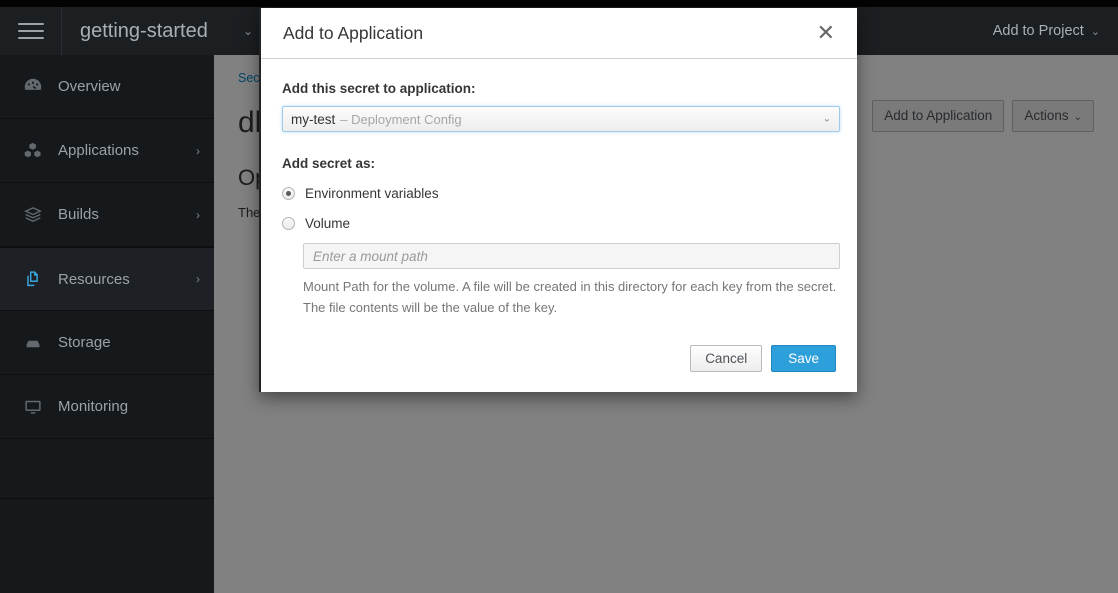 This screenshot has width=1118, height=593. What do you see at coordinates (559, 223) in the screenshot?
I see `radio-volume: Volume` at bounding box center [559, 223].